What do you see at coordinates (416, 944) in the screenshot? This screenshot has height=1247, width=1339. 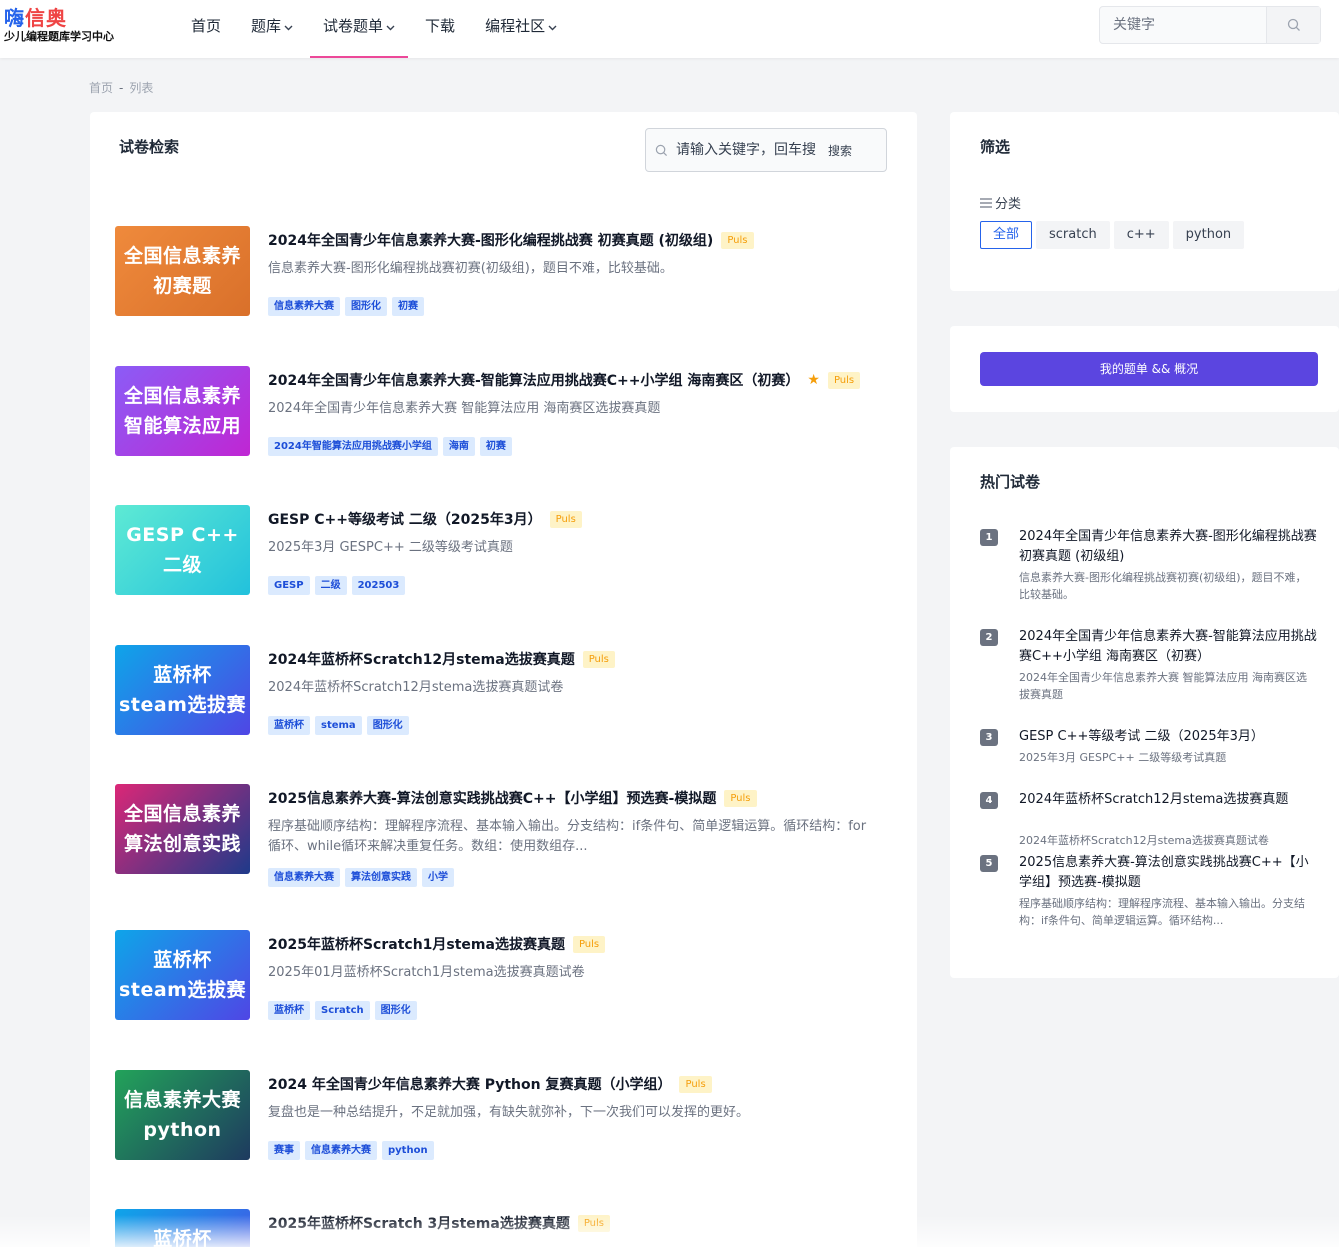 I see `paper-title: 2025年蓝桥杯Scratch1月stema选拔赛真题` at bounding box center [416, 944].